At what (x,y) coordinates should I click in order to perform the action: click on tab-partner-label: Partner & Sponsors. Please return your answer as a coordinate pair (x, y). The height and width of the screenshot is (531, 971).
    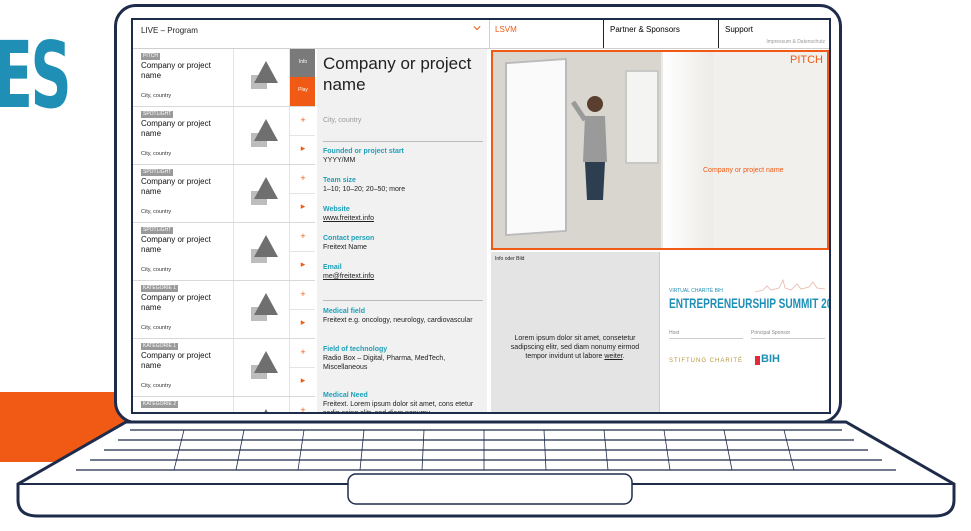
    Looking at the image, I should click on (645, 29).